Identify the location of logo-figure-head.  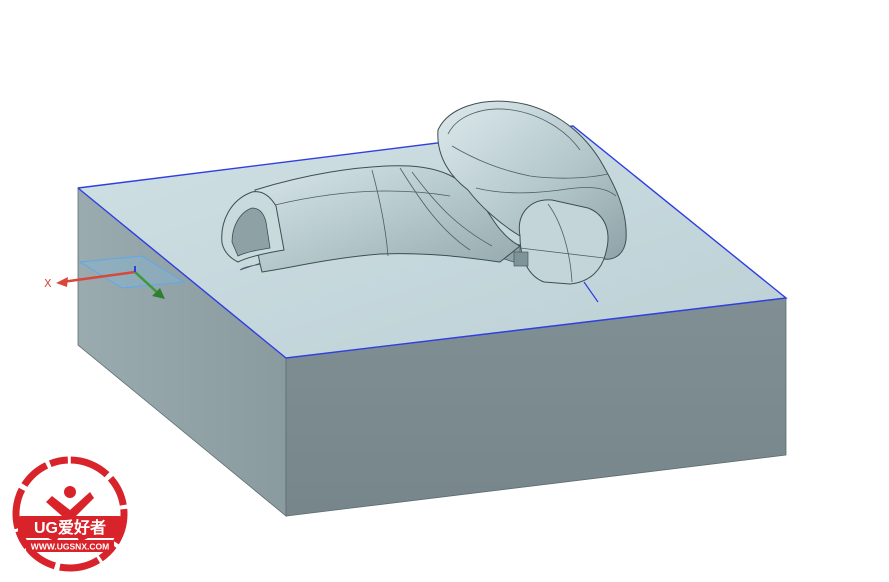
(70, 492).